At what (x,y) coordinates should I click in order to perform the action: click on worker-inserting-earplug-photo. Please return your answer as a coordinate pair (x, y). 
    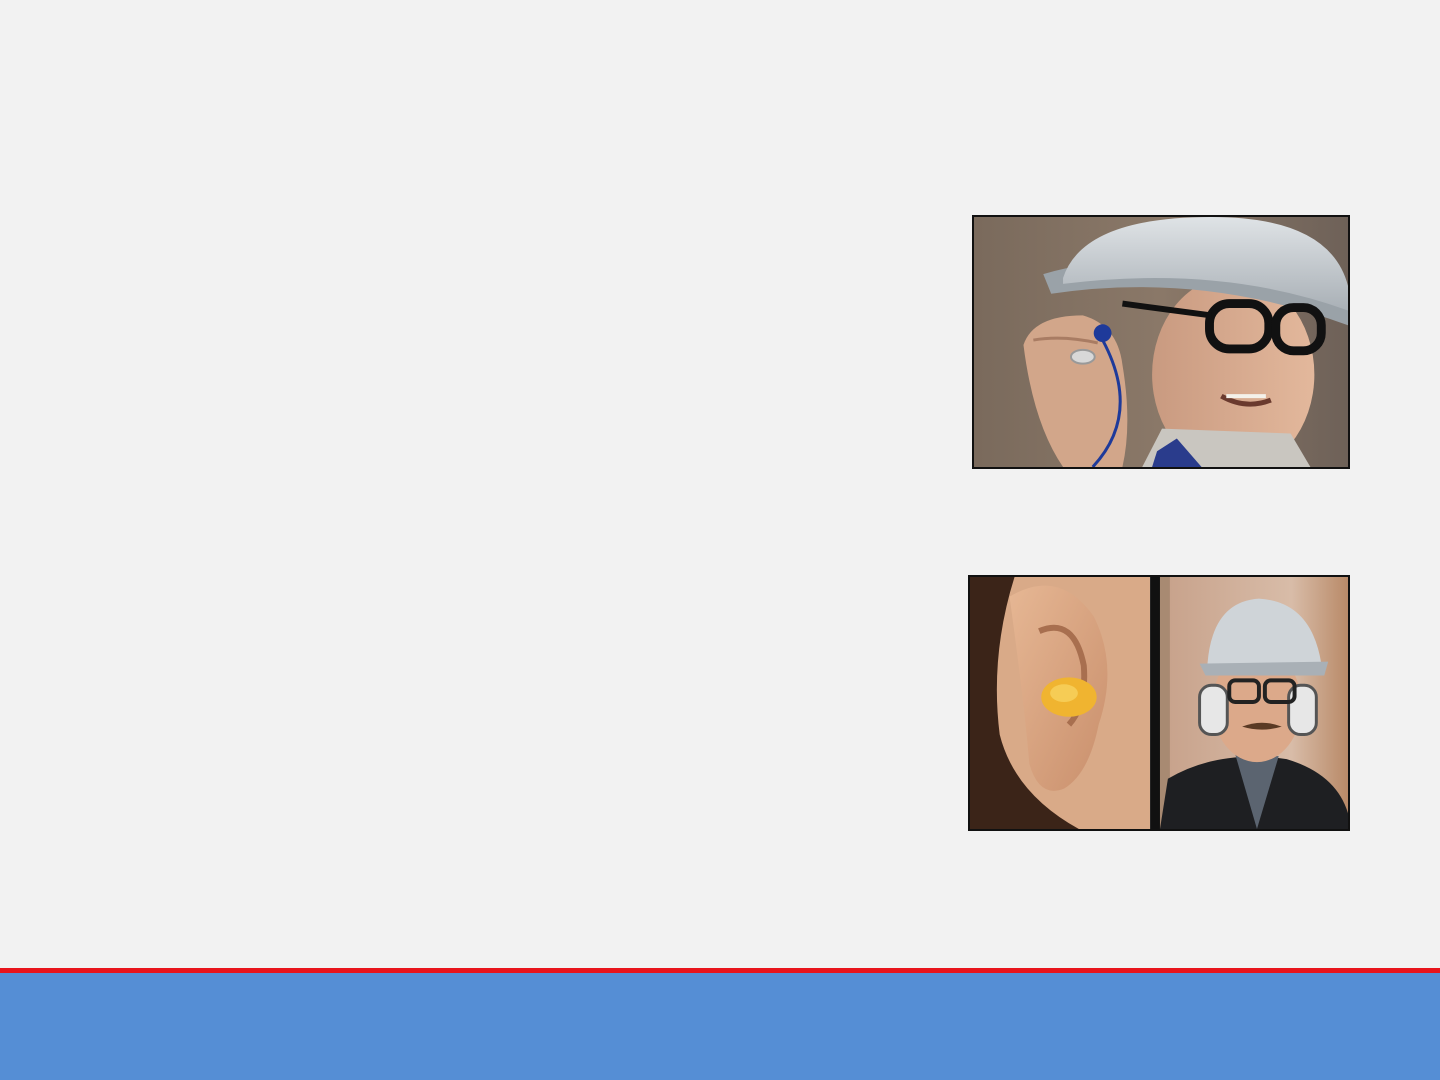
    Looking at the image, I should click on (1161, 342).